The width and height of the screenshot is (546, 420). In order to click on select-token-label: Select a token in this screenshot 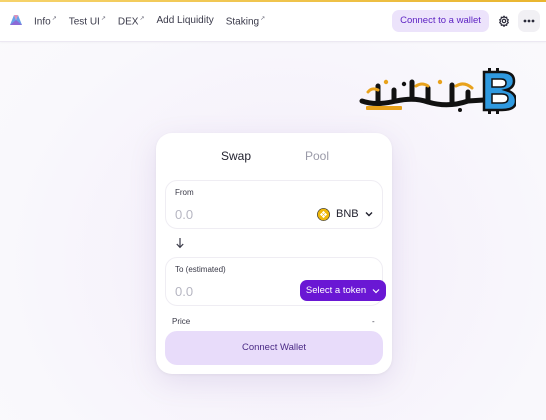, I will do `click(336, 290)`.